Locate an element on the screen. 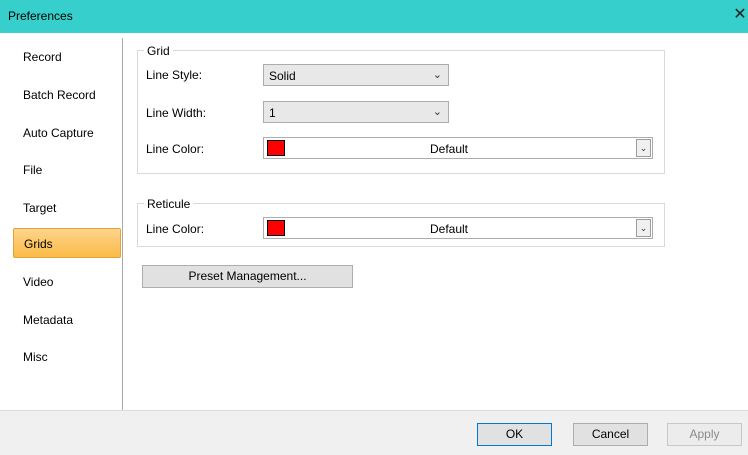 This screenshot has width=748, height=455. grid-line-color-select: Default ⌄ is located at coordinates (458, 148).